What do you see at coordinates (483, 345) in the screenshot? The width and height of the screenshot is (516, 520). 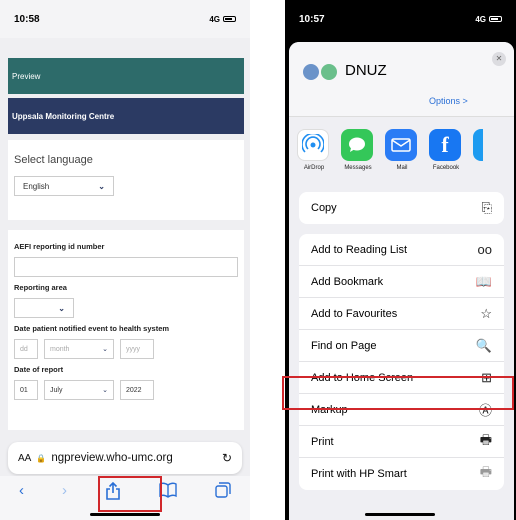 I see `find-icon: 🔍` at bounding box center [483, 345].